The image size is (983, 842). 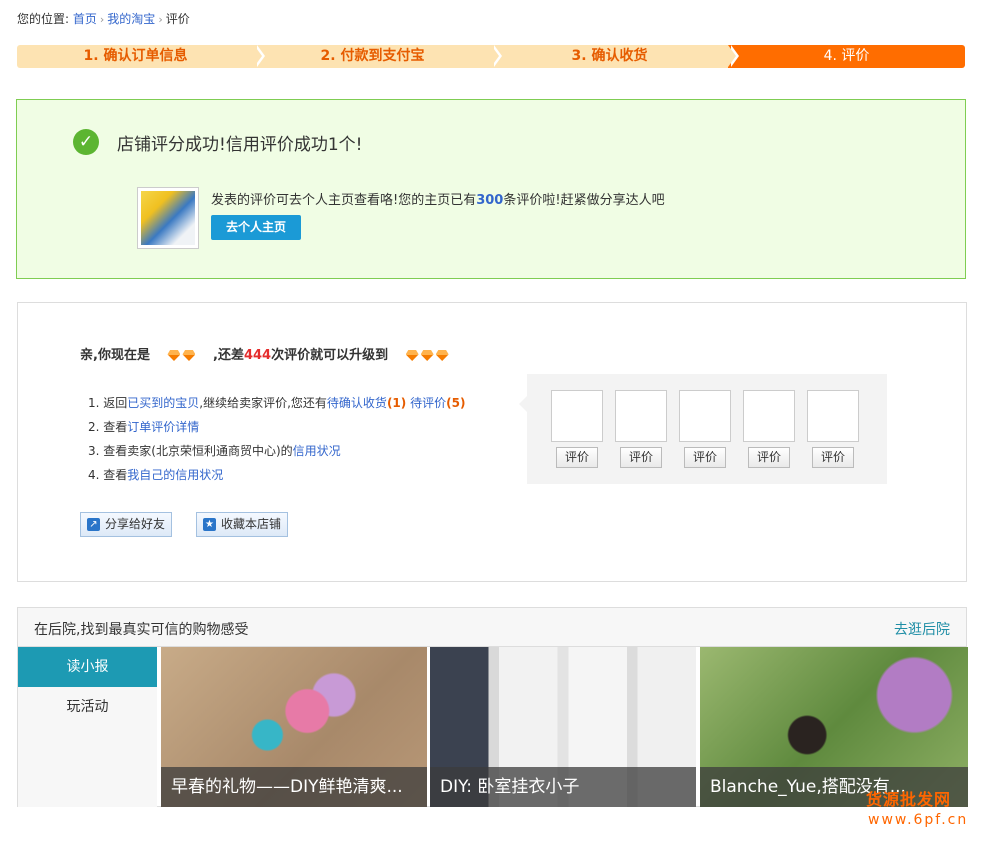 I want to click on success-description: 发表的评价可去个人主页查看咯!您的主页已有300条评价啦!赶紧做分享达人吧, so click(x=438, y=198).